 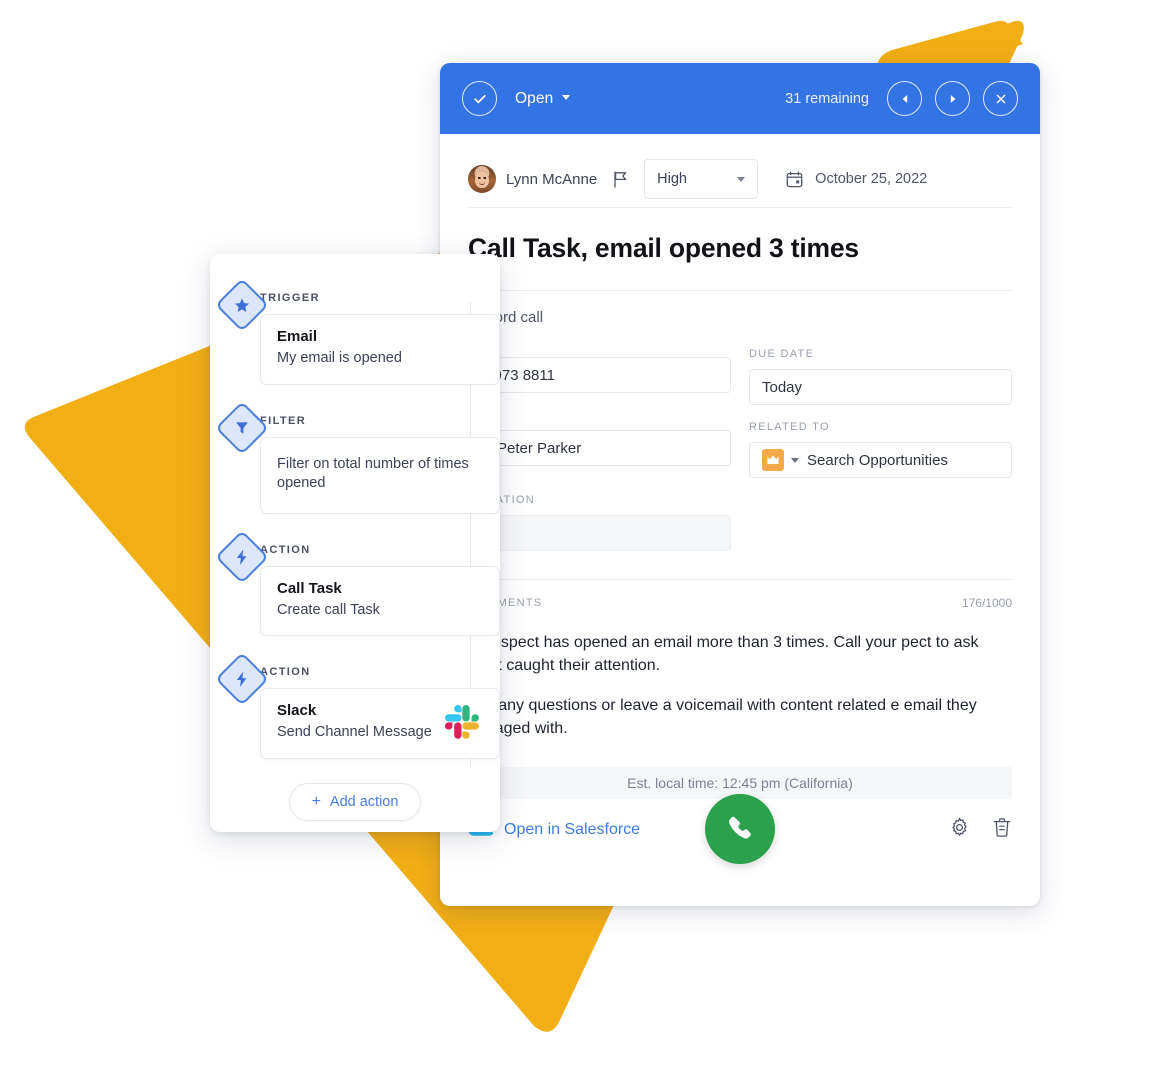 What do you see at coordinates (364, 801) in the screenshot?
I see `add-action-label: Add action` at bounding box center [364, 801].